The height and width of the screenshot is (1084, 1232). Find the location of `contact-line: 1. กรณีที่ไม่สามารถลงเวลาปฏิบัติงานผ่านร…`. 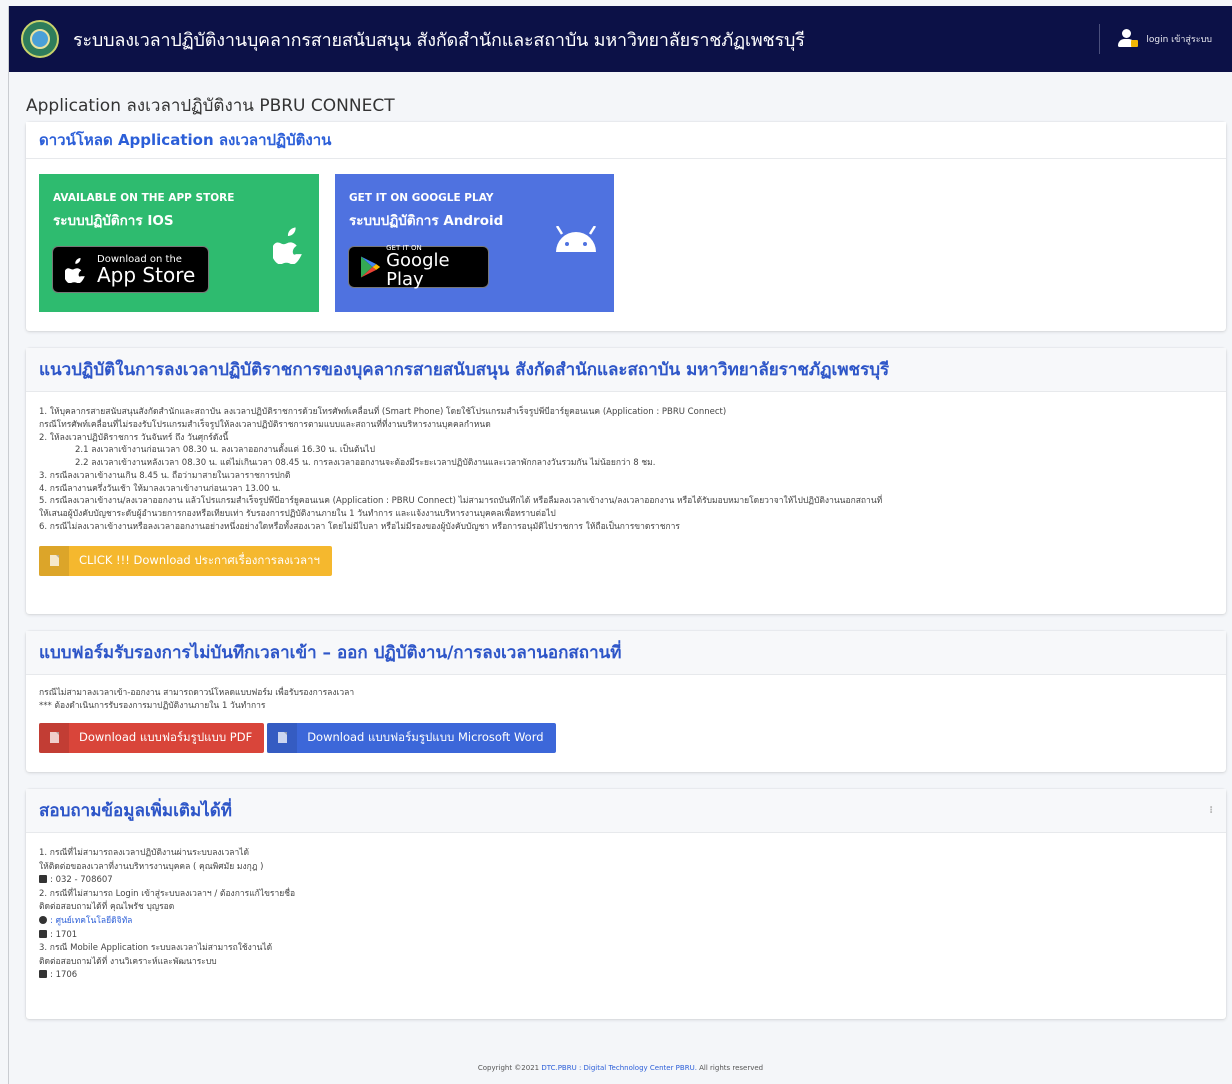

contact-line: 1. กรณีที่ไม่สามารถลงเวลาปฏิบัติงานผ่านร… is located at coordinates (144, 853).